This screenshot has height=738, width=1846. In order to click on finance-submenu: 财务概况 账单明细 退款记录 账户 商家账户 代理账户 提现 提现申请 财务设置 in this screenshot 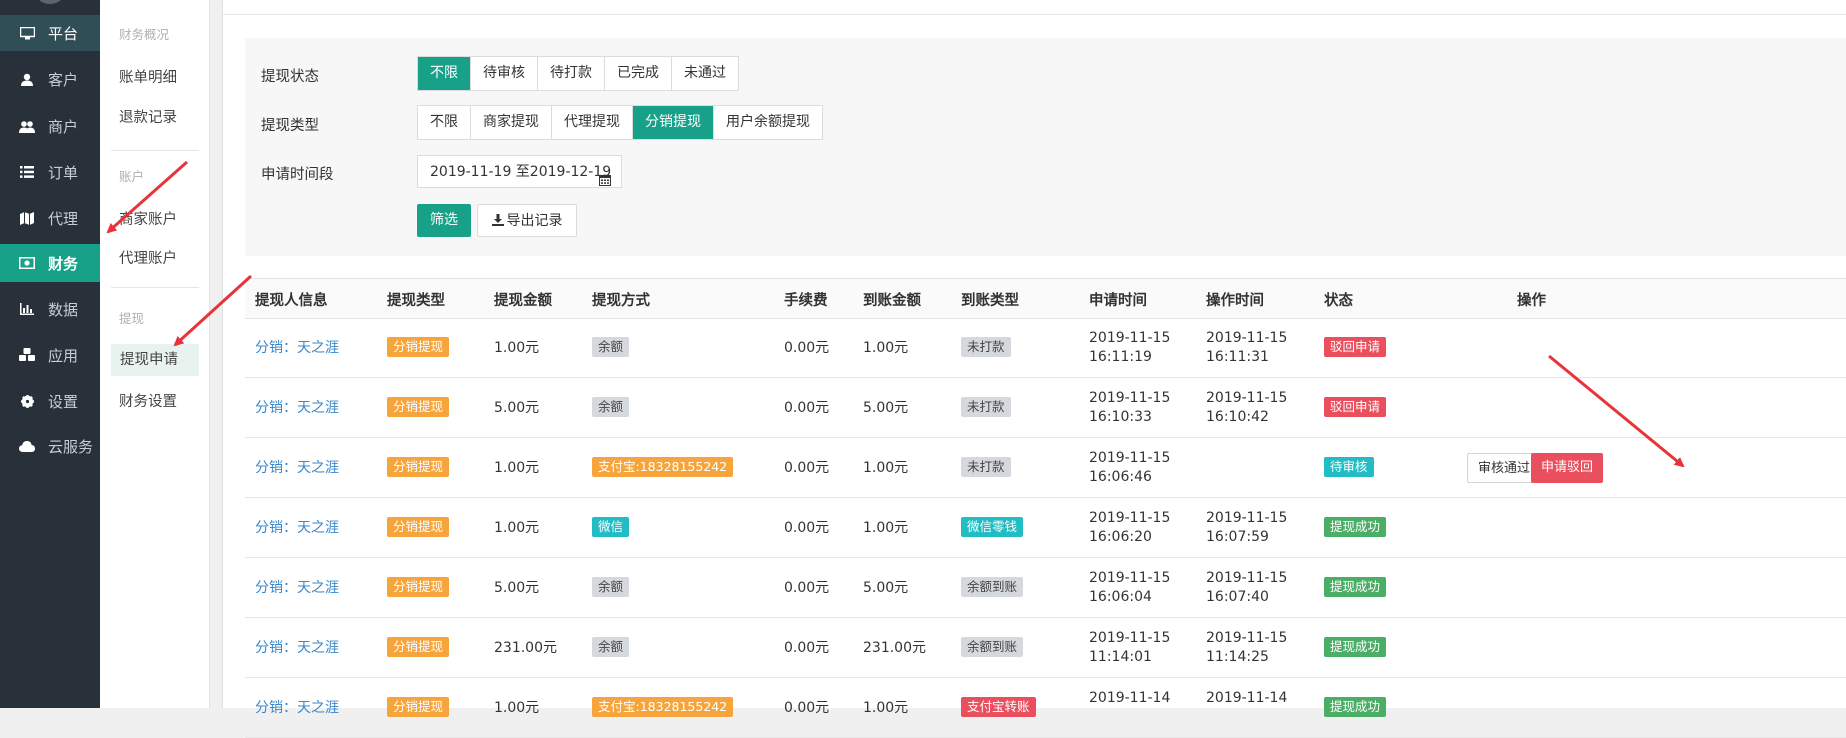, I will do `click(155, 354)`.